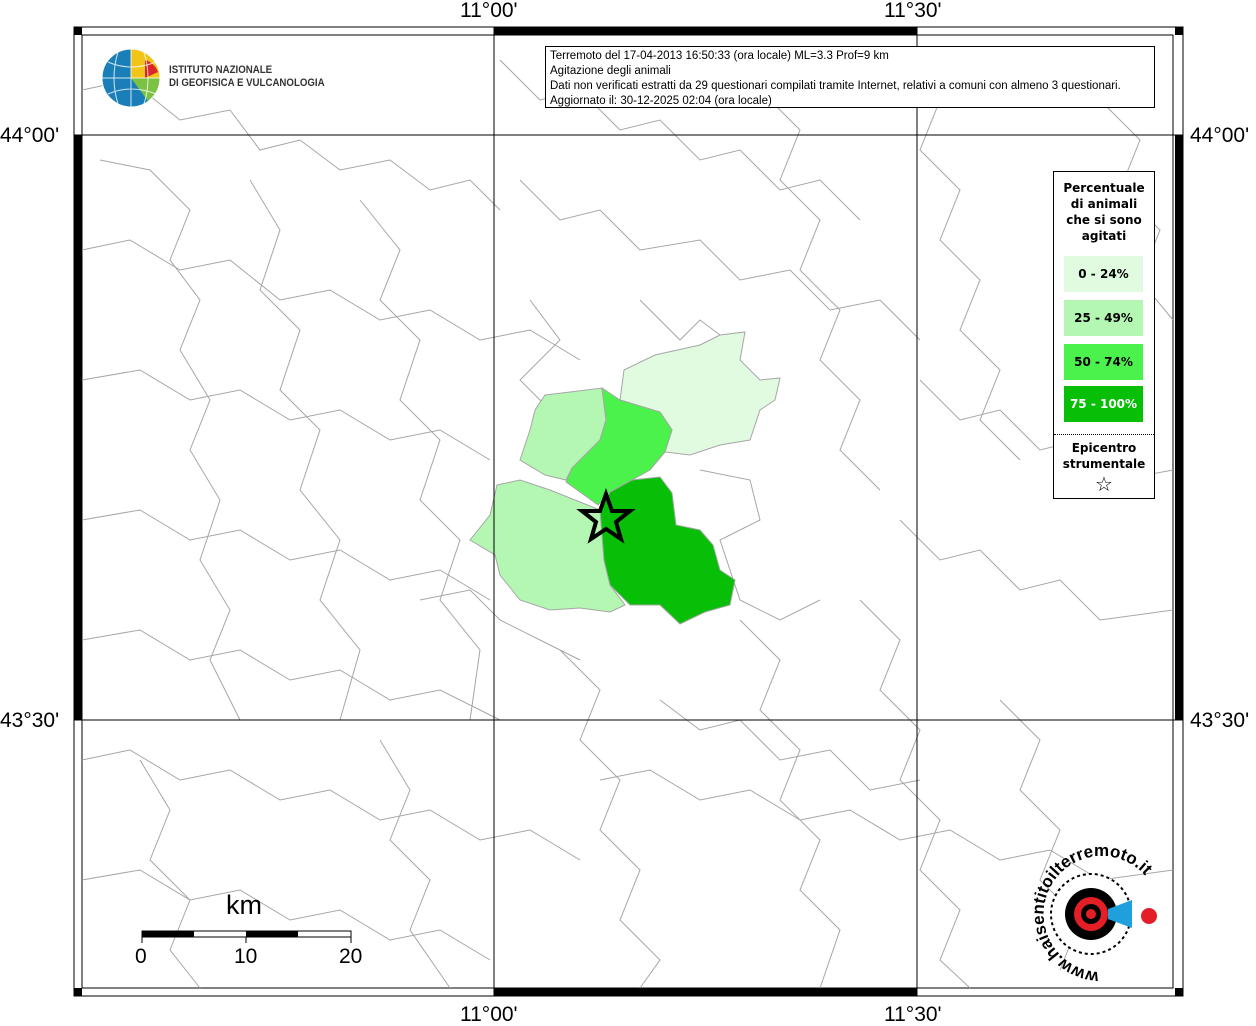  Describe the element at coordinates (913, 11) in the screenshot. I see `lon-label-top-right: 11°30'` at that location.